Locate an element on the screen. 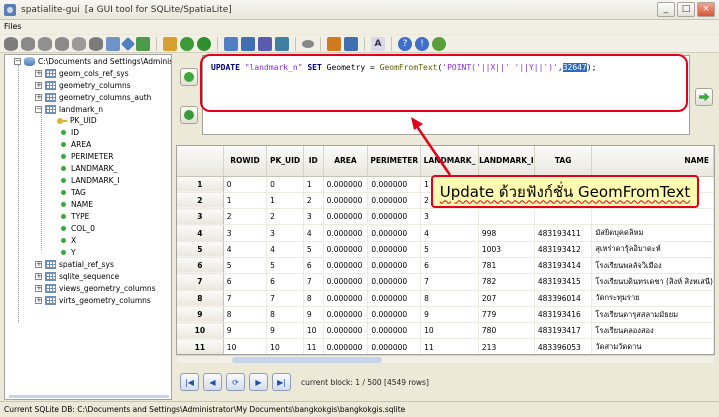 Image resolution: width=719 pixels, height=417 pixels. virtual-csv-icon is located at coordinates (170, 43).